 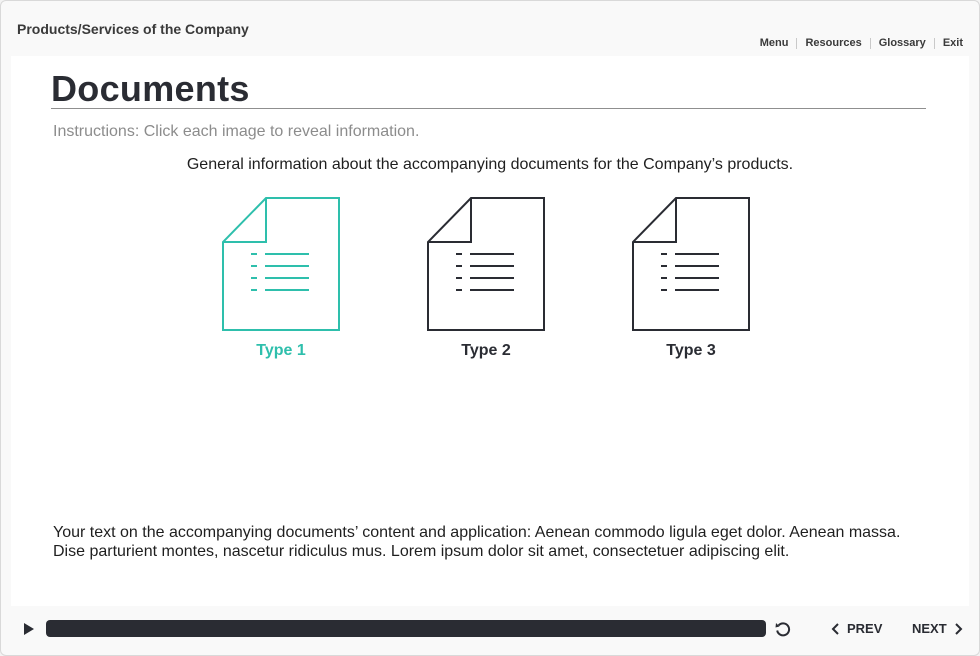 What do you see at coordinates (861, 43) in the screenshot?
I see `top-navigation: Menu Resources Glossary Exit` at bounding box center [861, 43].